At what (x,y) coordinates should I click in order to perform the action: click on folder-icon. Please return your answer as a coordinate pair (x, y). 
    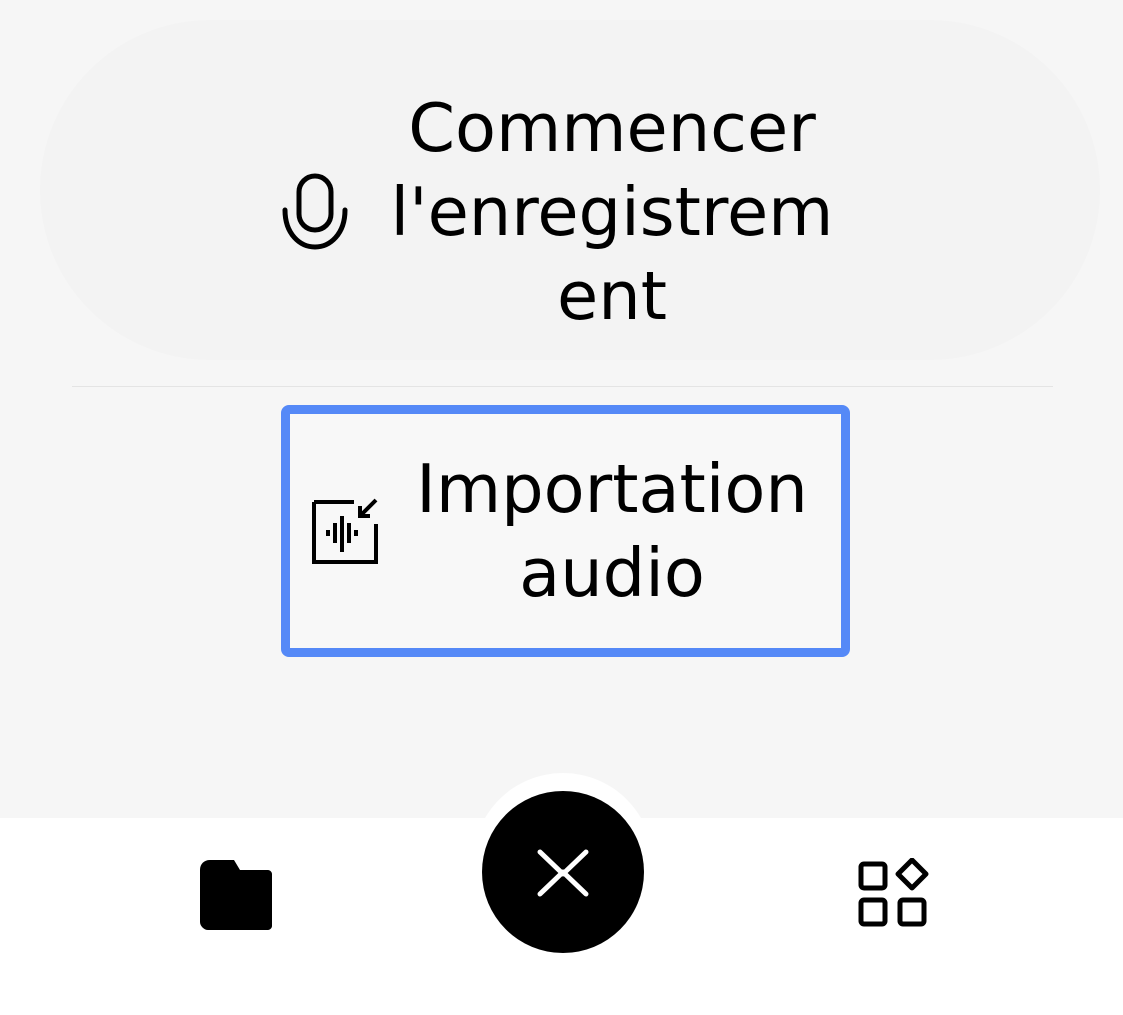
    Looking at the image, I should click on (234, 894).